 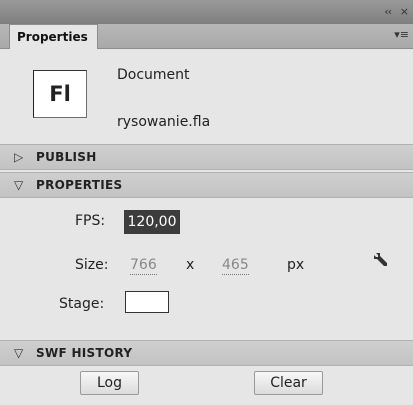 What do you see at coordinates (82, 304) in the screenshot?
I see `stage-label: Stage:` at bounding box center [82, 304].